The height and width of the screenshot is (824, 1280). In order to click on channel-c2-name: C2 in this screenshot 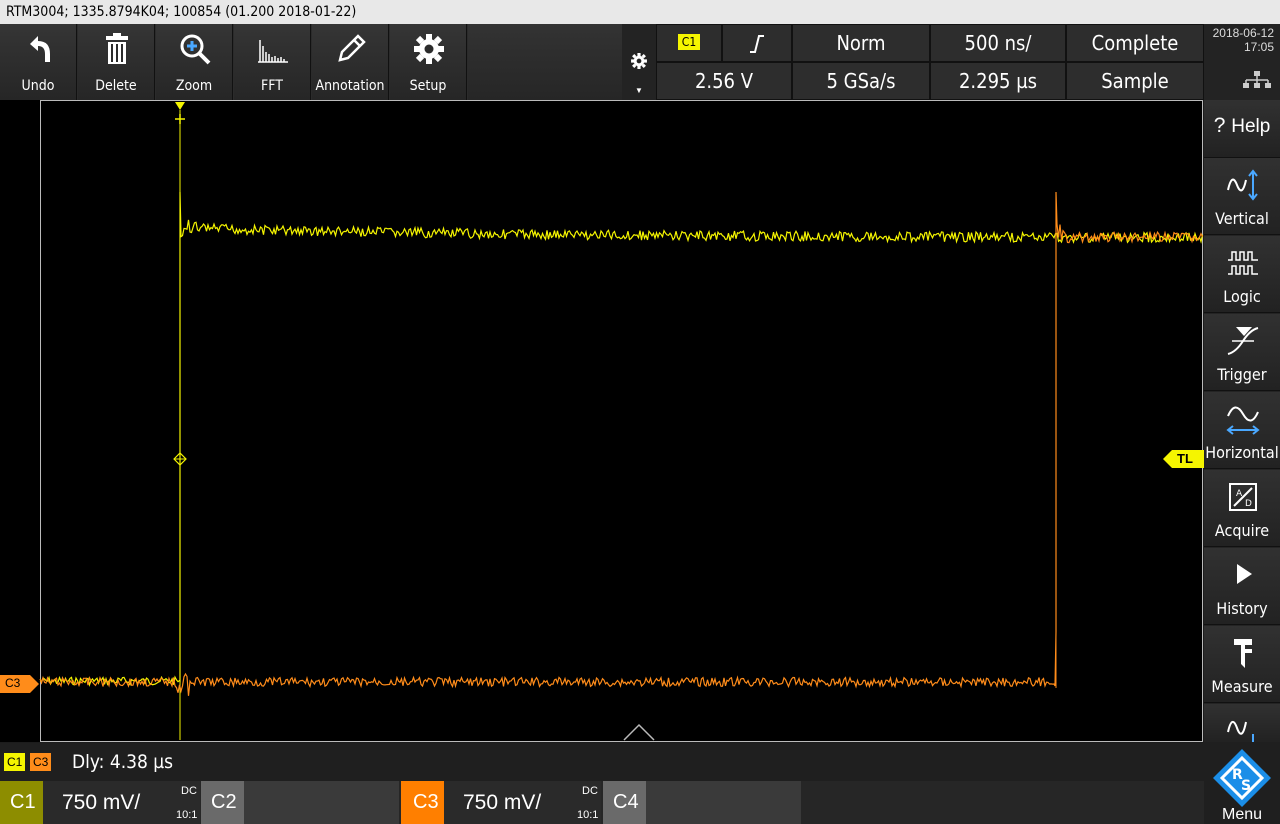, I will do `click(224, 802)`.